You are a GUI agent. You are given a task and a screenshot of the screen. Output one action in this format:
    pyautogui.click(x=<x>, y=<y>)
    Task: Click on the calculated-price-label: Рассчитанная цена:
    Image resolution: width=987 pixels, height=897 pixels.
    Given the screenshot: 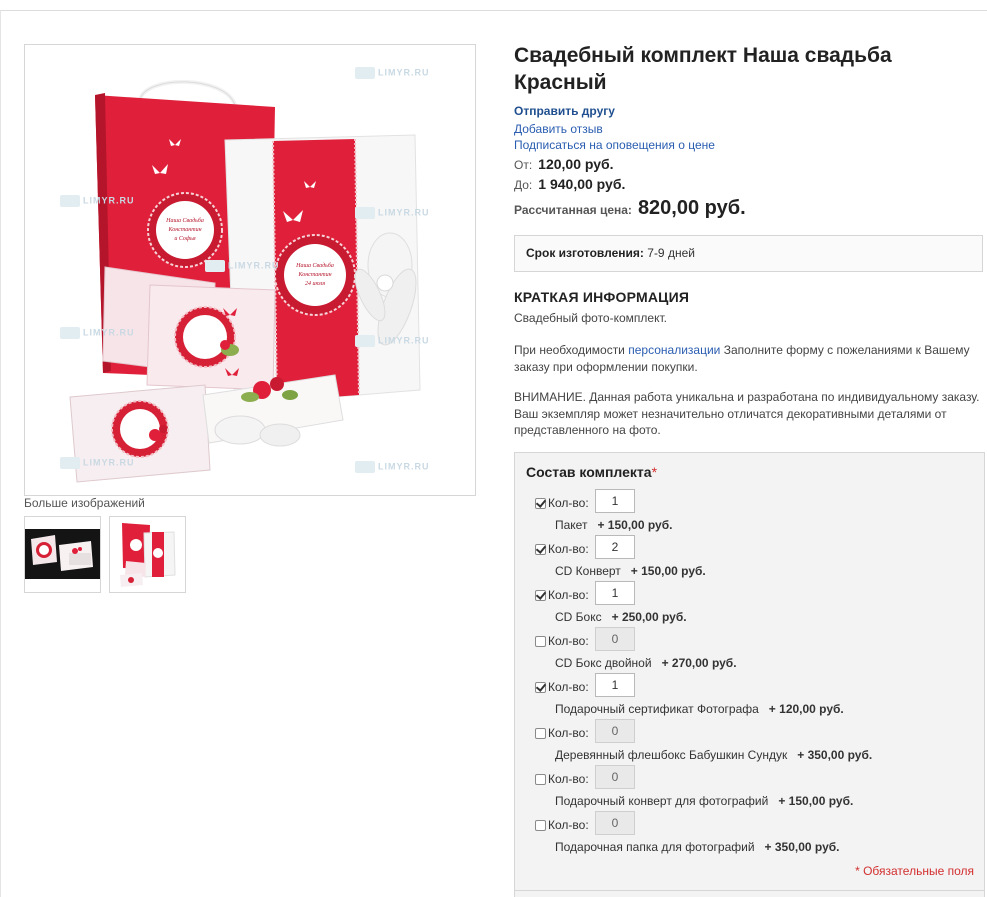 What is the action you would take?
    pyautogui.click(x=573, y=210)
    